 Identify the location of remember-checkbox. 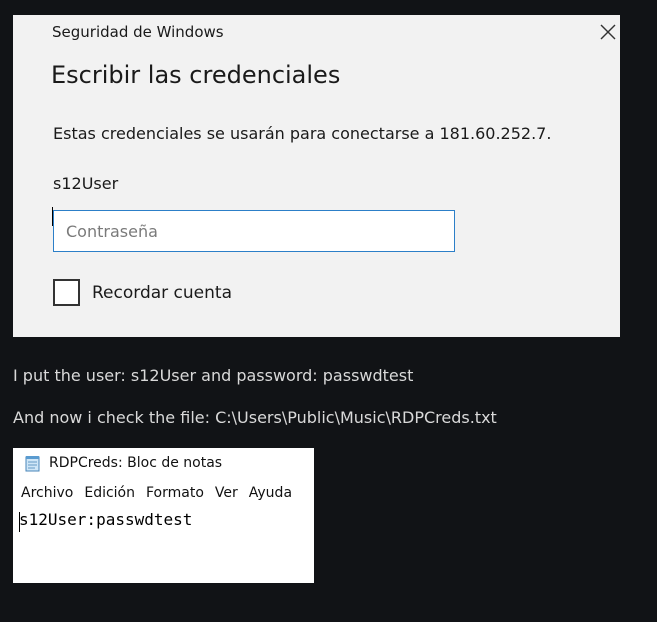
(66, 292).